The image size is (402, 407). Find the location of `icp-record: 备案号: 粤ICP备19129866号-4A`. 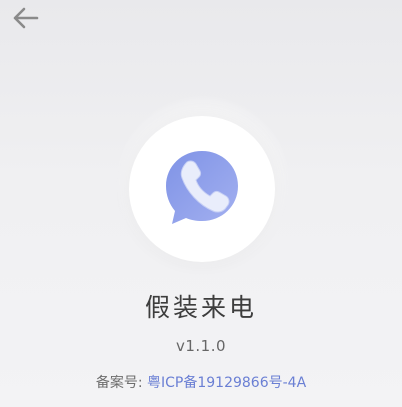

icp-record: 备案号: 粤ICP备19129866号-4A is located at coordinates (201, 382).